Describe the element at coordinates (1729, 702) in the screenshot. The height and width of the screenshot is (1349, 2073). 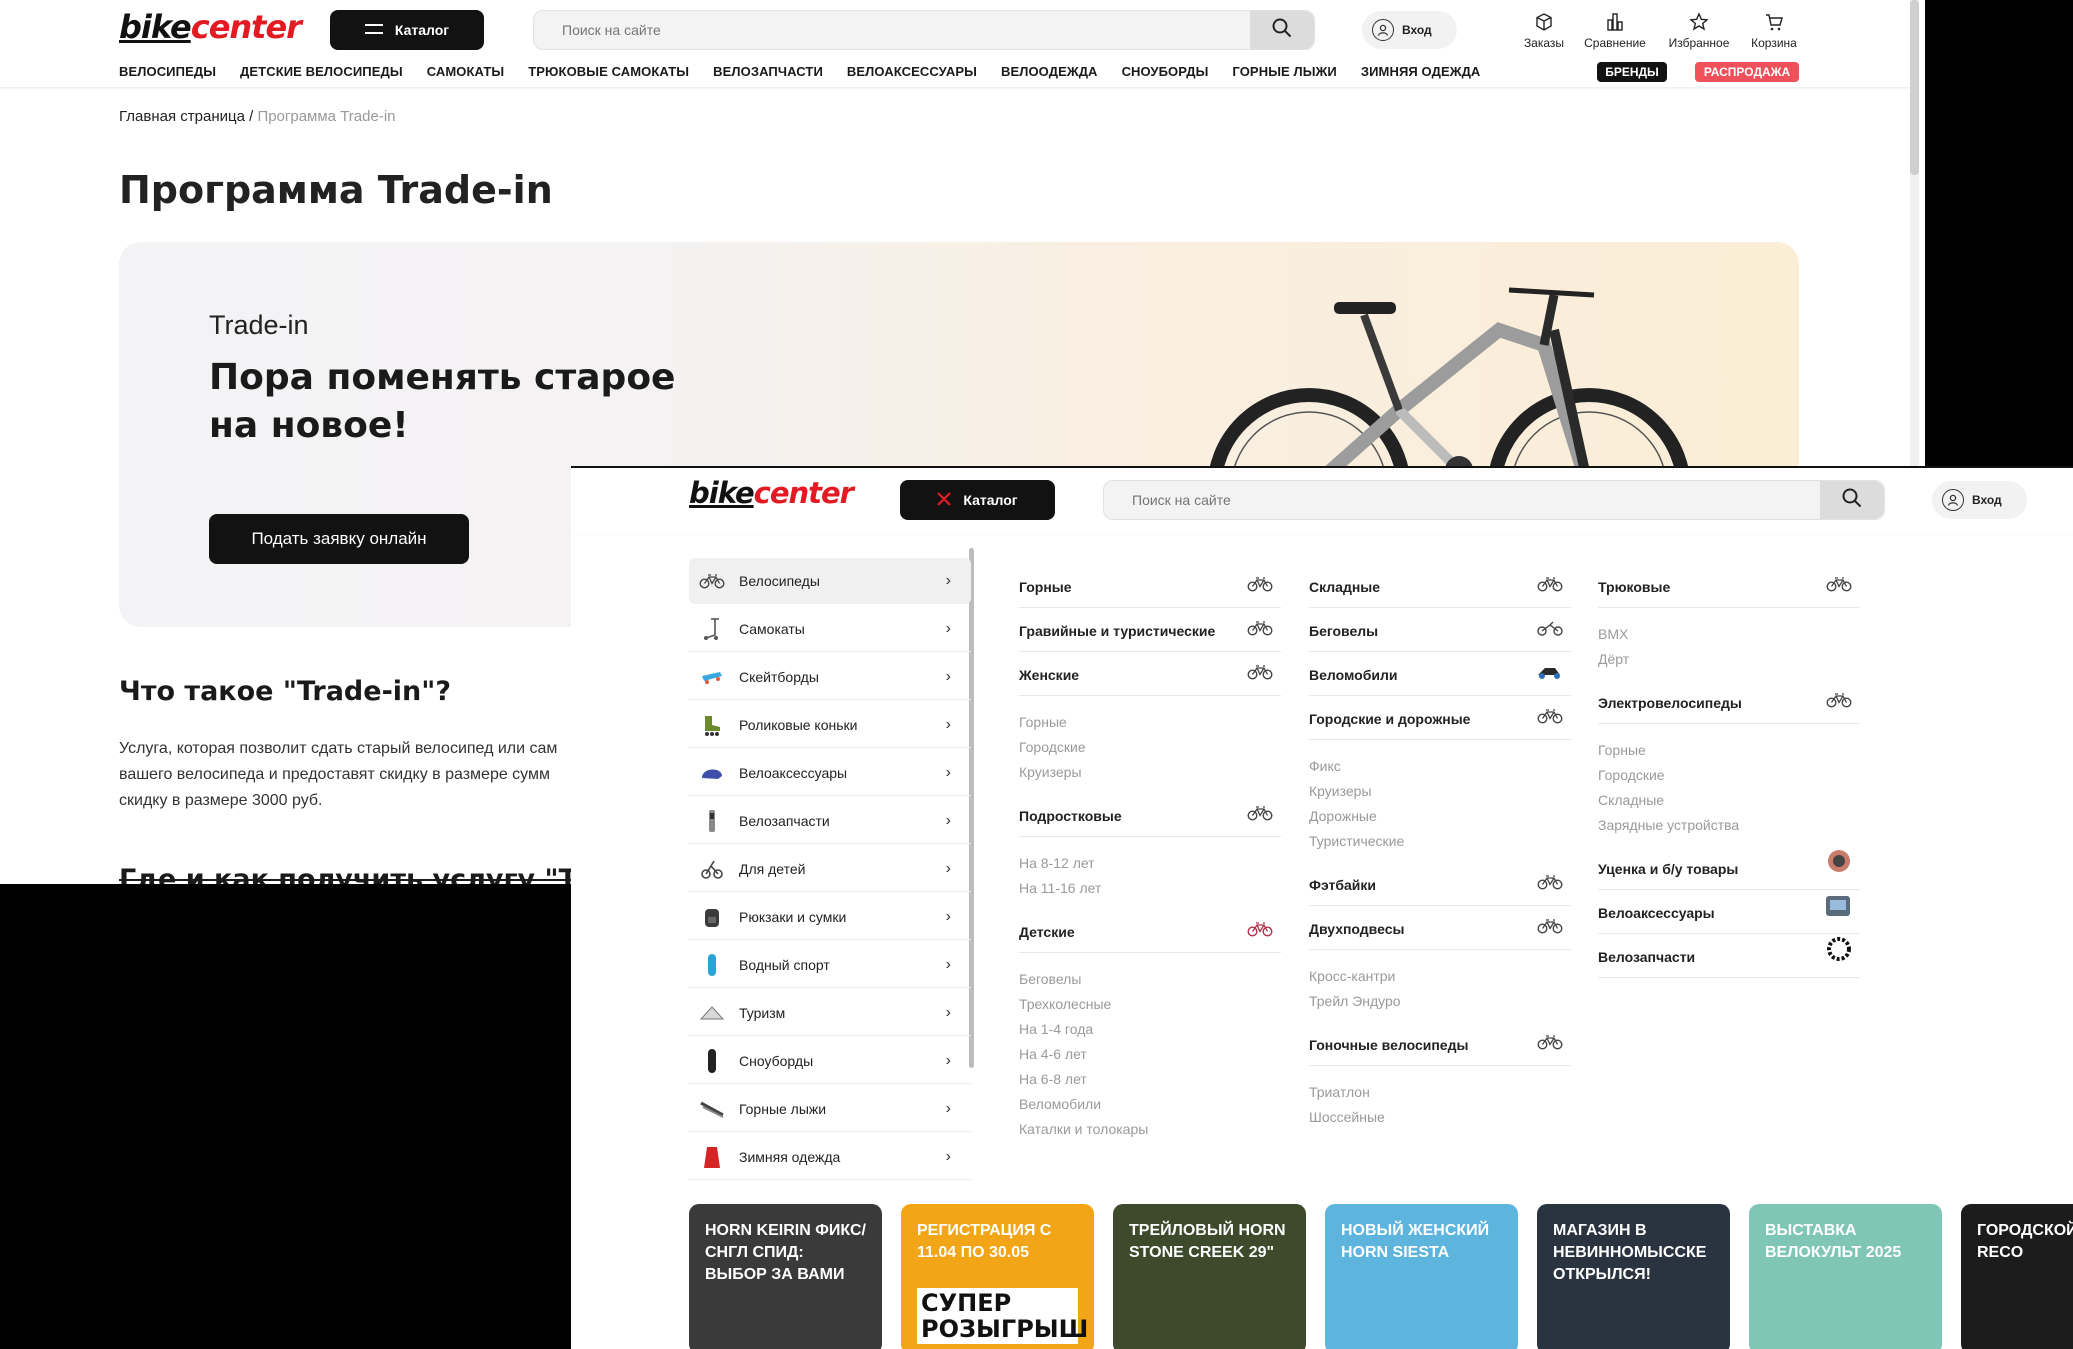
I see `subcategory-heading: Электровелосипеды` at that location.